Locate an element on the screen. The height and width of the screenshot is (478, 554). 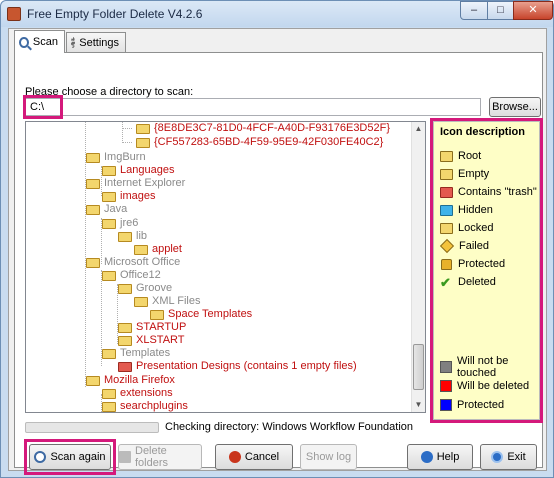
title-bar: Free Empty Folder Delete V4.2.6 – □ ✕ is located at coordinates (277, 14).